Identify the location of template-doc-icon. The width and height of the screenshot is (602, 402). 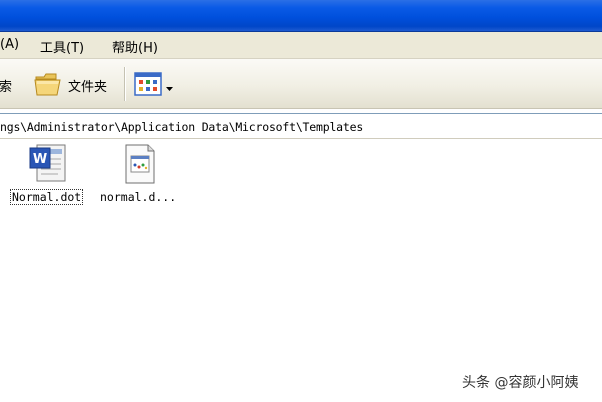
(140, 165).